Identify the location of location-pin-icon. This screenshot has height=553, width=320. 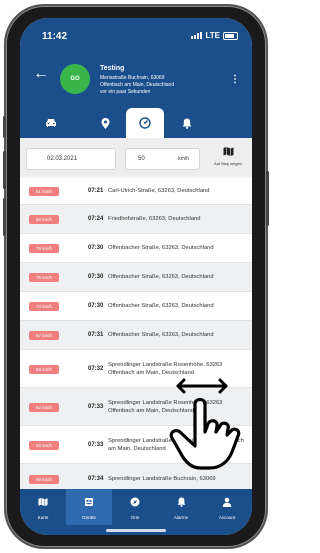
(105, 123).